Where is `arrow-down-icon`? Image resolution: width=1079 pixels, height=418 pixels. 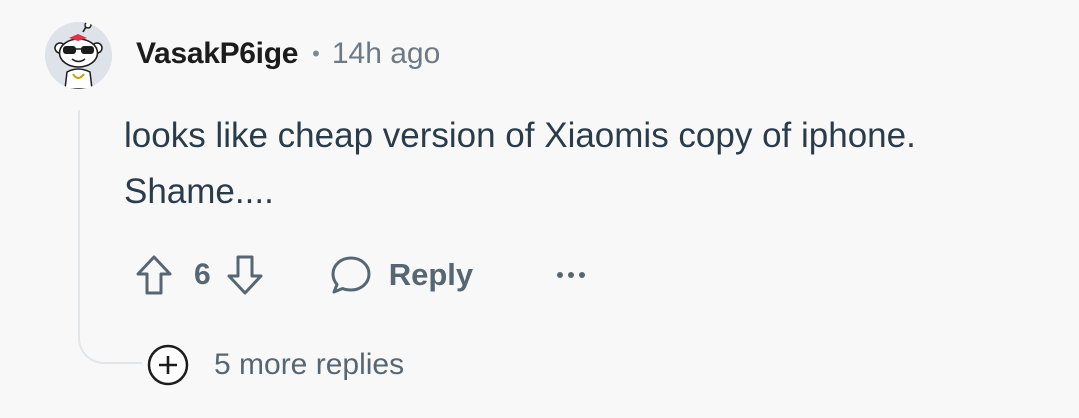
arrow-down-icon is located at coordinates (245, 275).